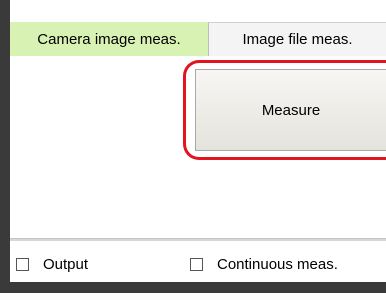 The width and height of the screenshot is (386, 293). Describe the element at coordinates (198, 239) in the screenshot. I see `options-divider` at that location.